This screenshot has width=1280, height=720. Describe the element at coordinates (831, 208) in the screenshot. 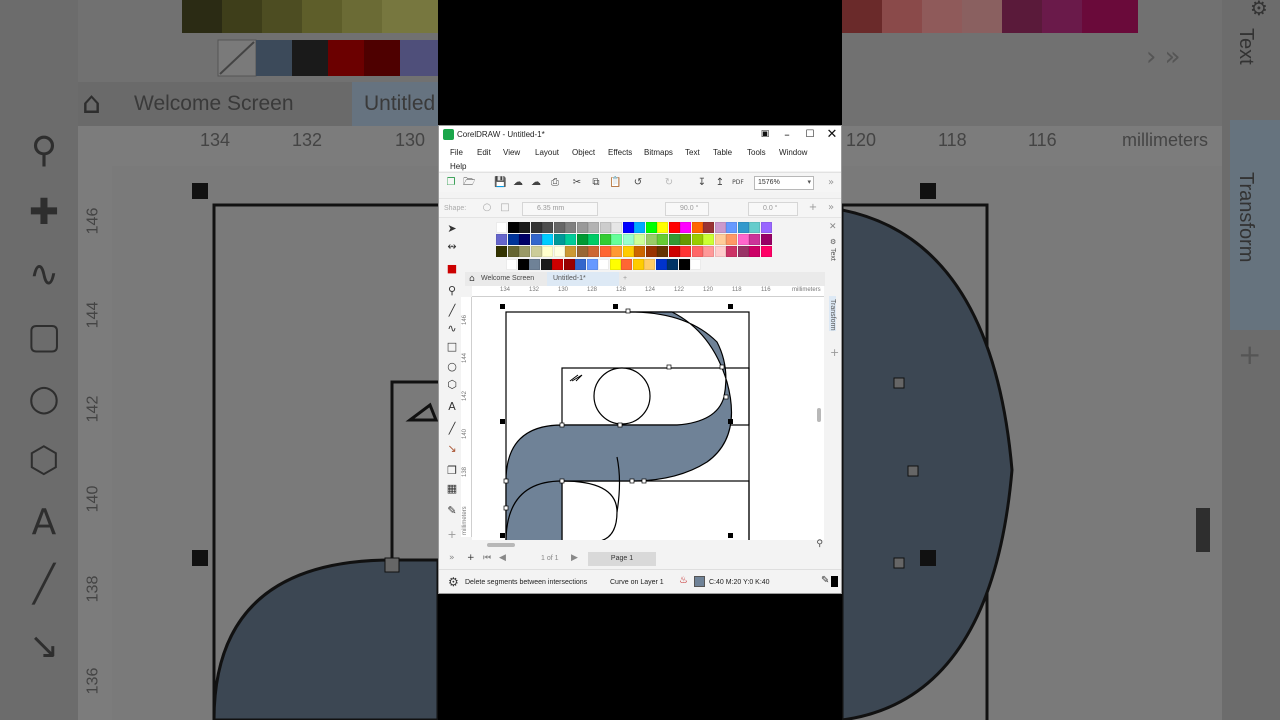

I see `propbar-overflow-icon: »` at that location.